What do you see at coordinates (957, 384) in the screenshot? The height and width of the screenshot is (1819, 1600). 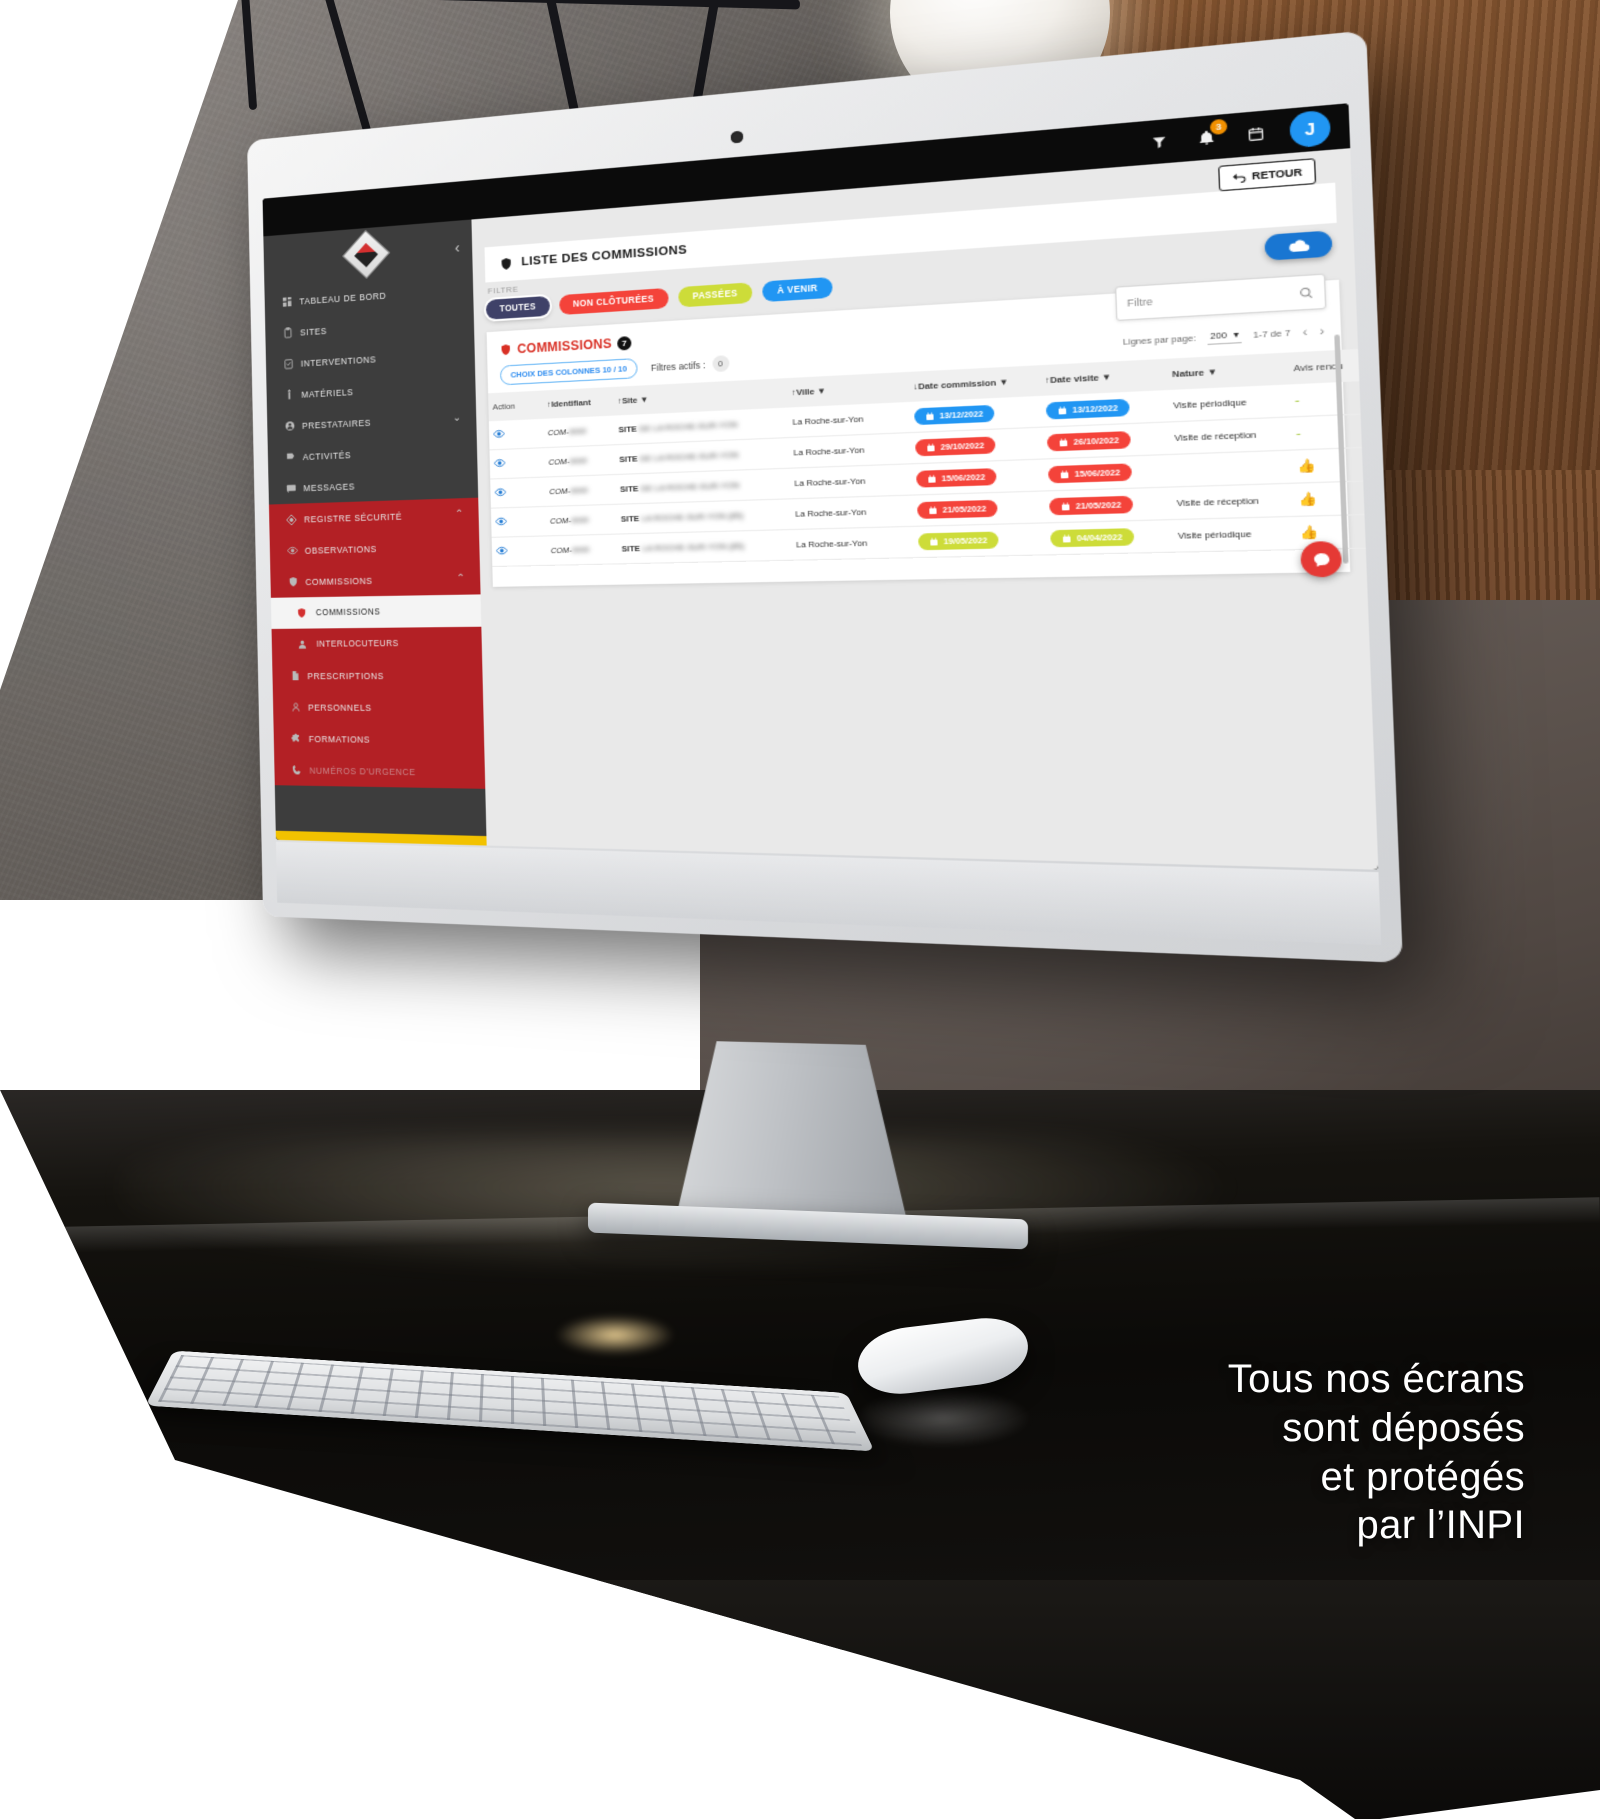 I see `column-header-label: Date commission` at bounding box center [957, 384].